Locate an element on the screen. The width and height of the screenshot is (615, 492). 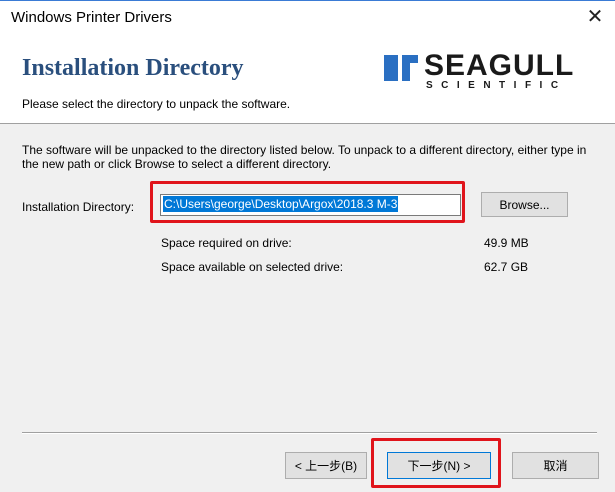
back-button: < 上一步(B) is located at coordinates (326, 465).